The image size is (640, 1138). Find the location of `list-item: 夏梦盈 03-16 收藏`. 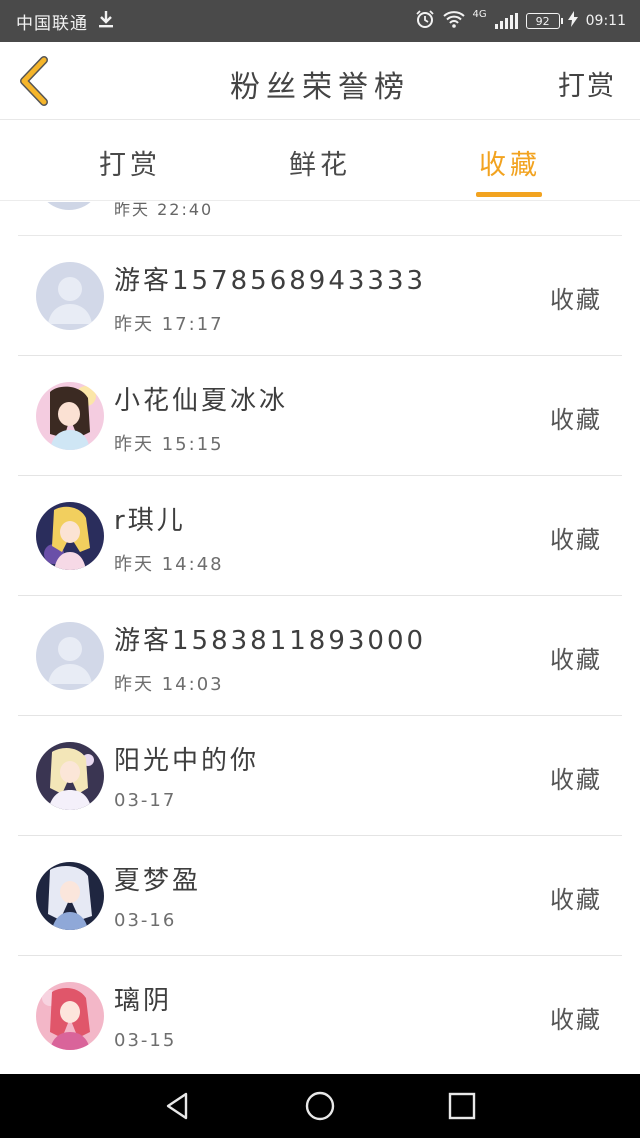

list-item: 夏梦盈 03-16 收藏 is located at coordinates (320, 896).